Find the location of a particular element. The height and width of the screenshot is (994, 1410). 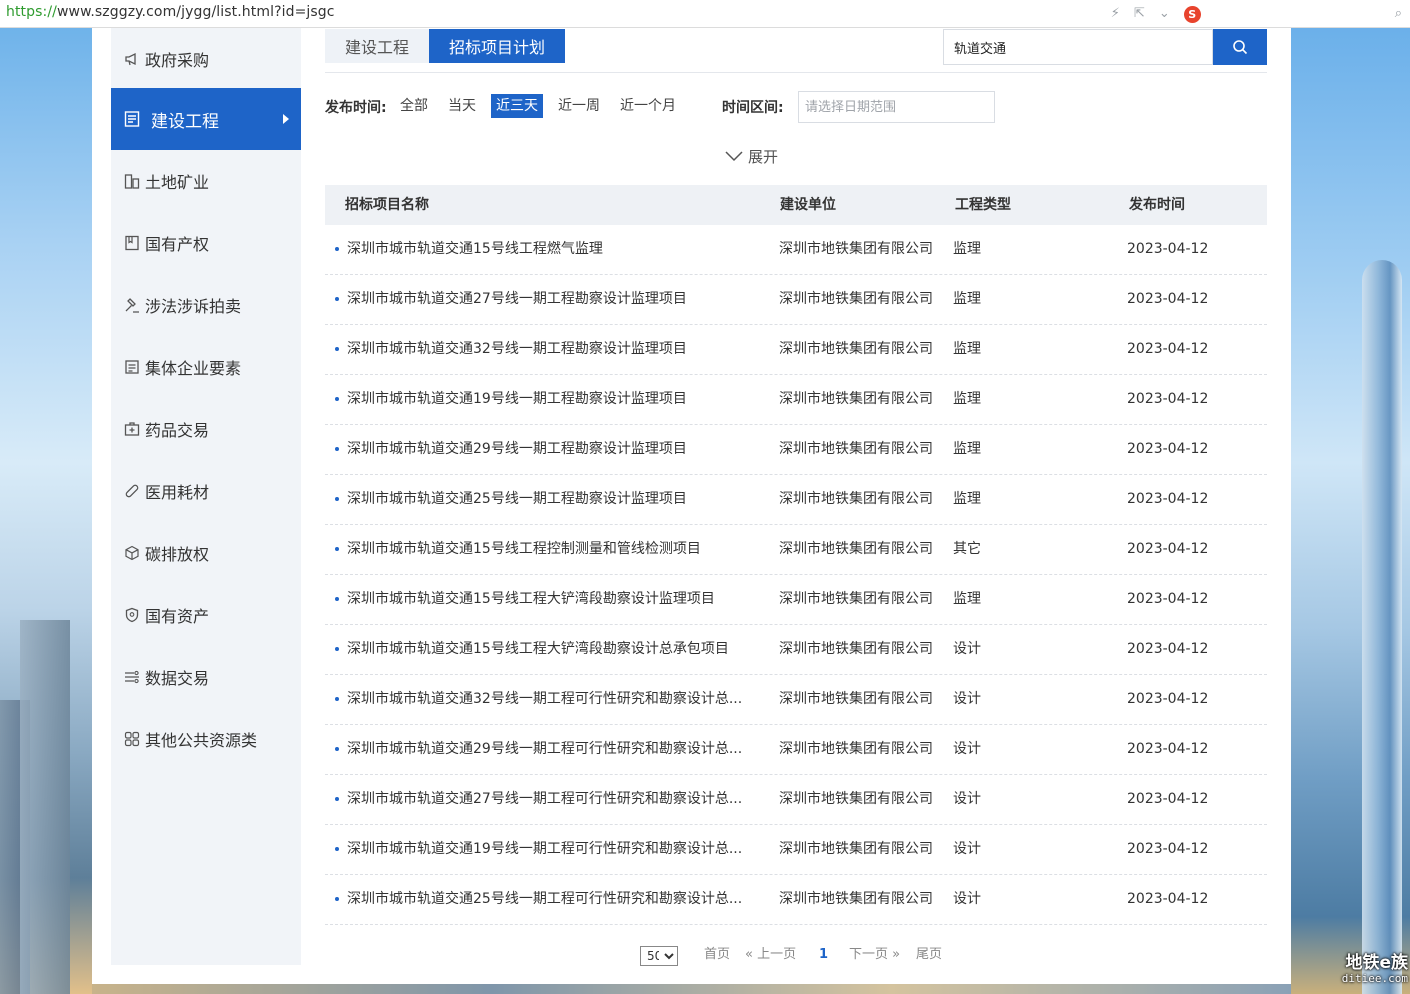

background-strip is located at coordinates (691, 989).